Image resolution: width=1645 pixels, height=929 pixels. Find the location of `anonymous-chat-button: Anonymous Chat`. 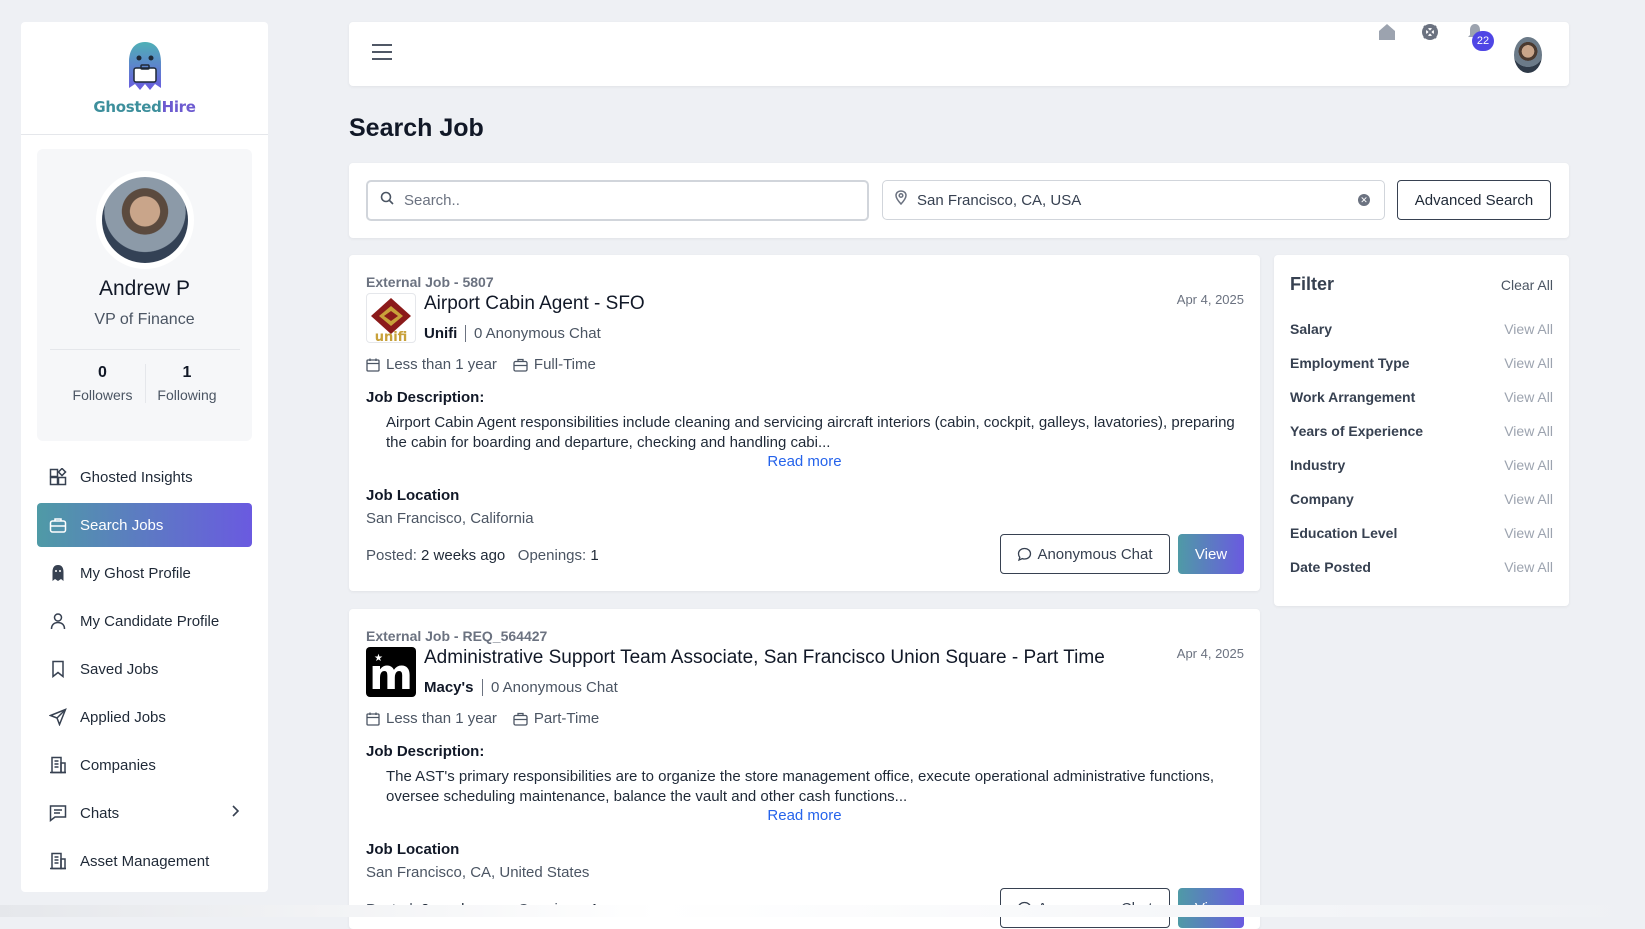

anonymous-chat-button: Anonymous Chat is located at coordinates (1085, 554).